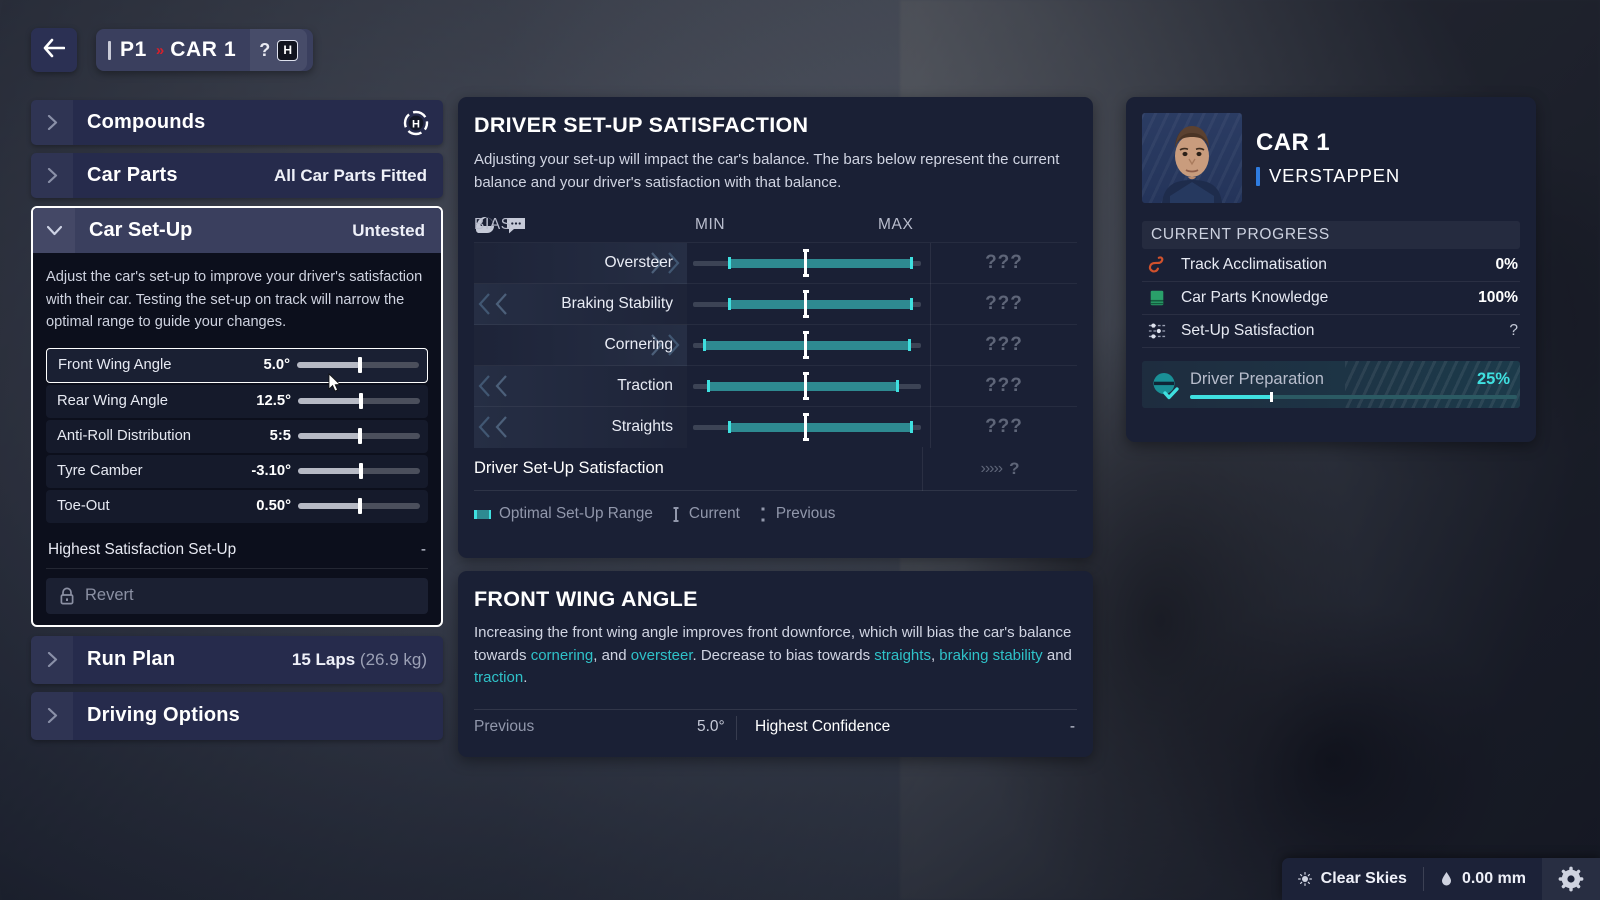  I want to click on bias-bar-traction, so click(808, 386).